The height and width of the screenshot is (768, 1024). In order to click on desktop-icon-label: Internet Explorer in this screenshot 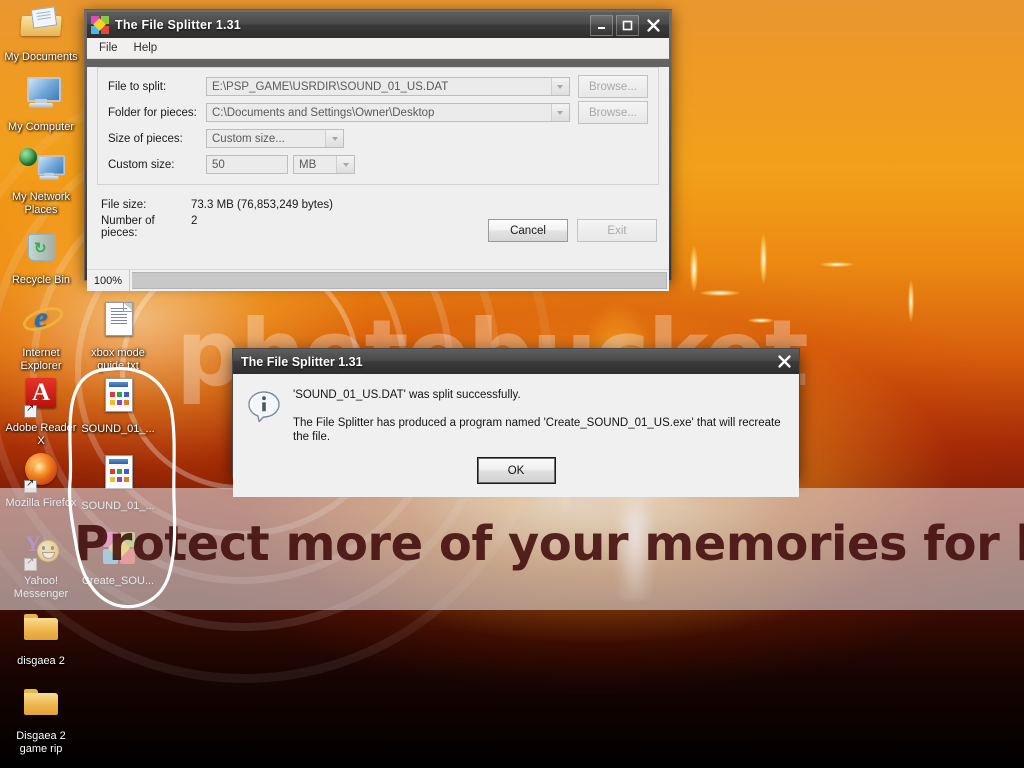, I will do `click(41, 359)`.